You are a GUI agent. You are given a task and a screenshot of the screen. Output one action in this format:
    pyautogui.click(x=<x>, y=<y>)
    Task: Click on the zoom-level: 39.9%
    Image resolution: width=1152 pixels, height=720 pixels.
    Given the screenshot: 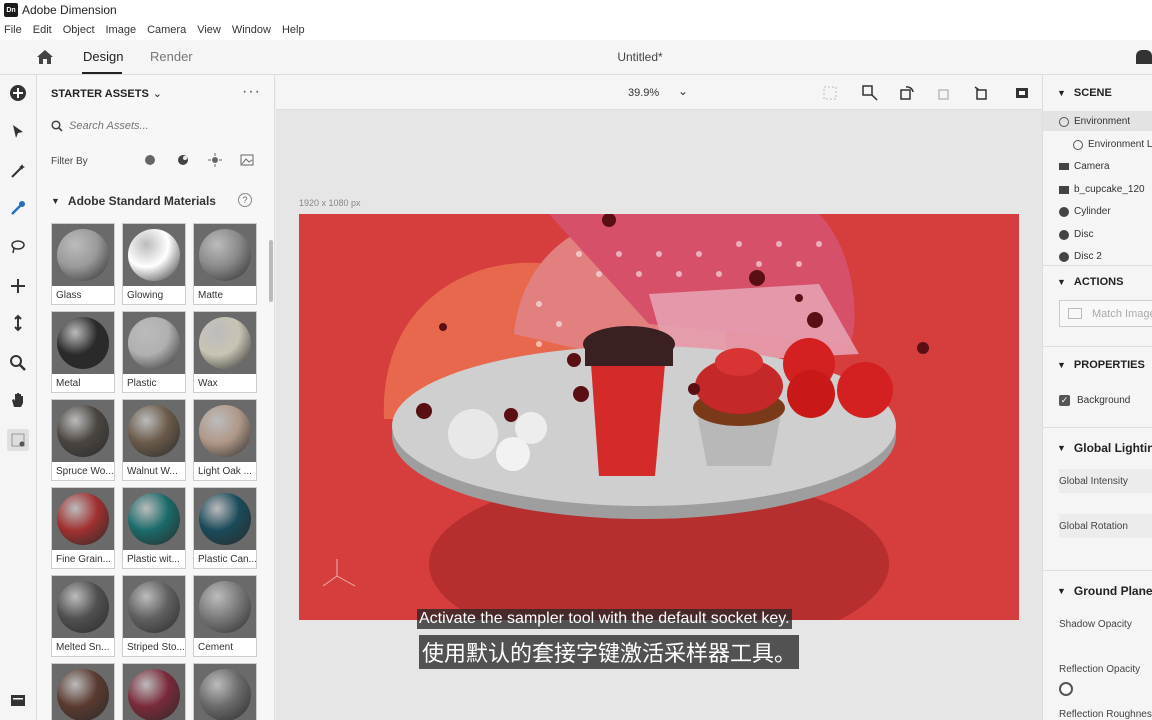 What is the action you would take?
    pyautogui.click(x=643, y=93)
    